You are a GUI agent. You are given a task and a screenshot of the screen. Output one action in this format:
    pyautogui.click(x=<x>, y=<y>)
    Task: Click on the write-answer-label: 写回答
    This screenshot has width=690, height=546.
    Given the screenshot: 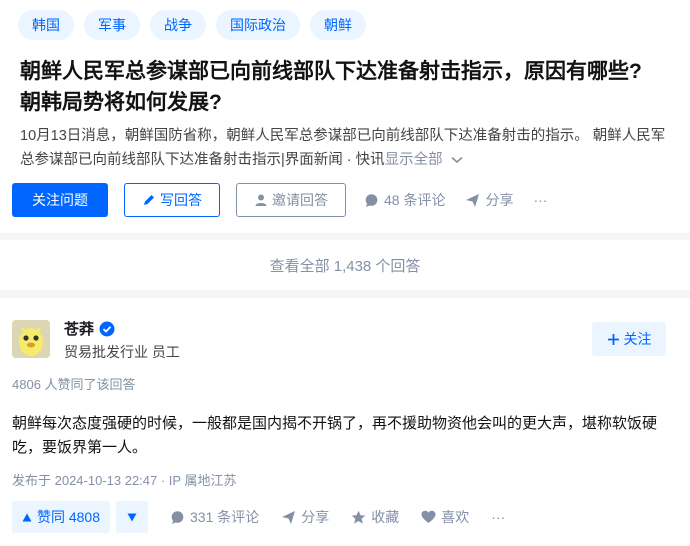 What is the action you would take?
    pyautogui.click(x=181, y=200)
    